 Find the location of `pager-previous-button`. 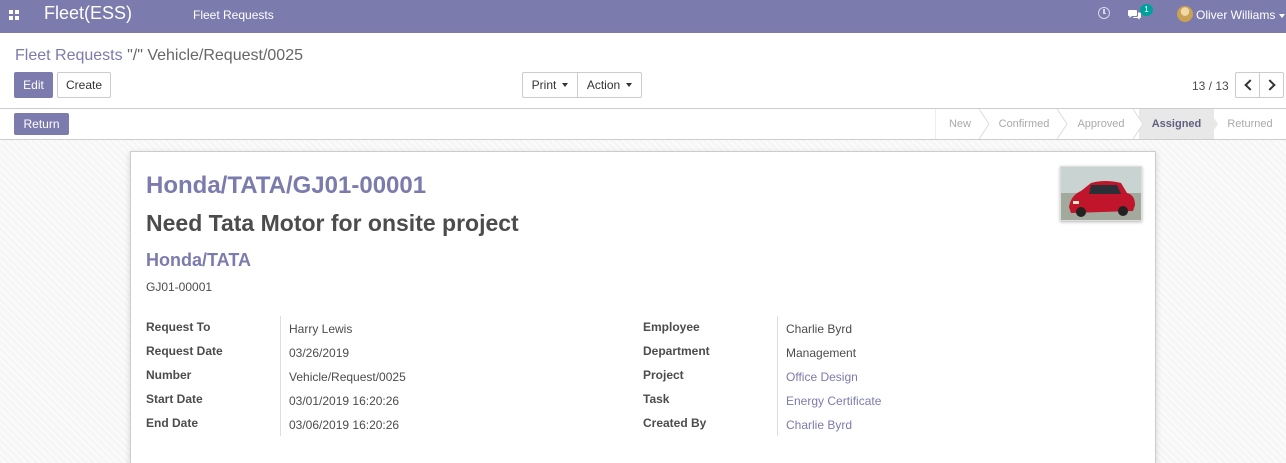

pager-previous-button is located at coordinates (1247, 85).